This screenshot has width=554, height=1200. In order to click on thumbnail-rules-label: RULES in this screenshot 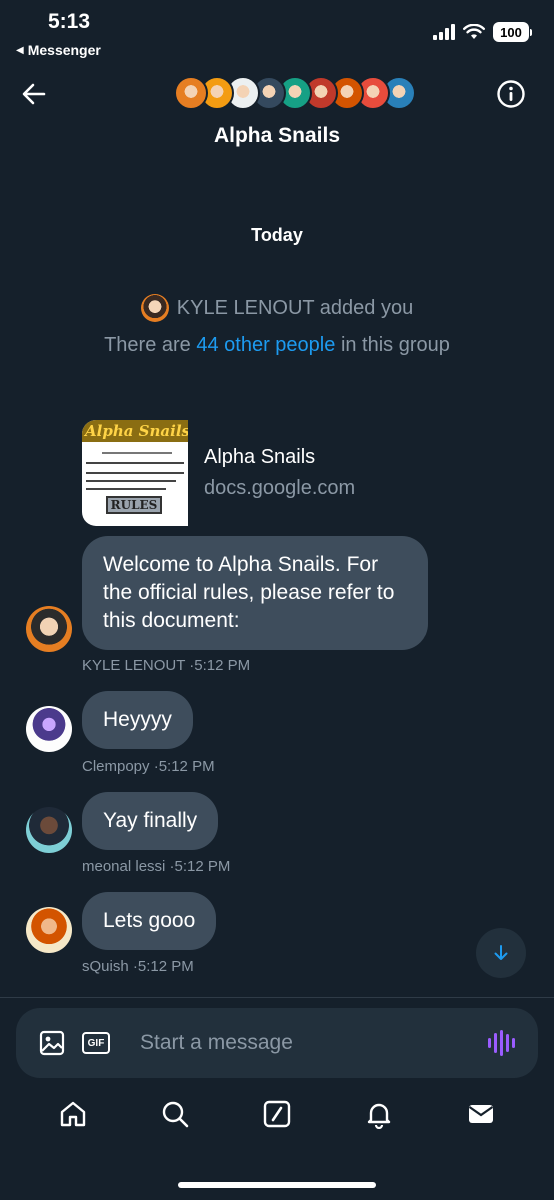, I will do `click(134, 505)`.